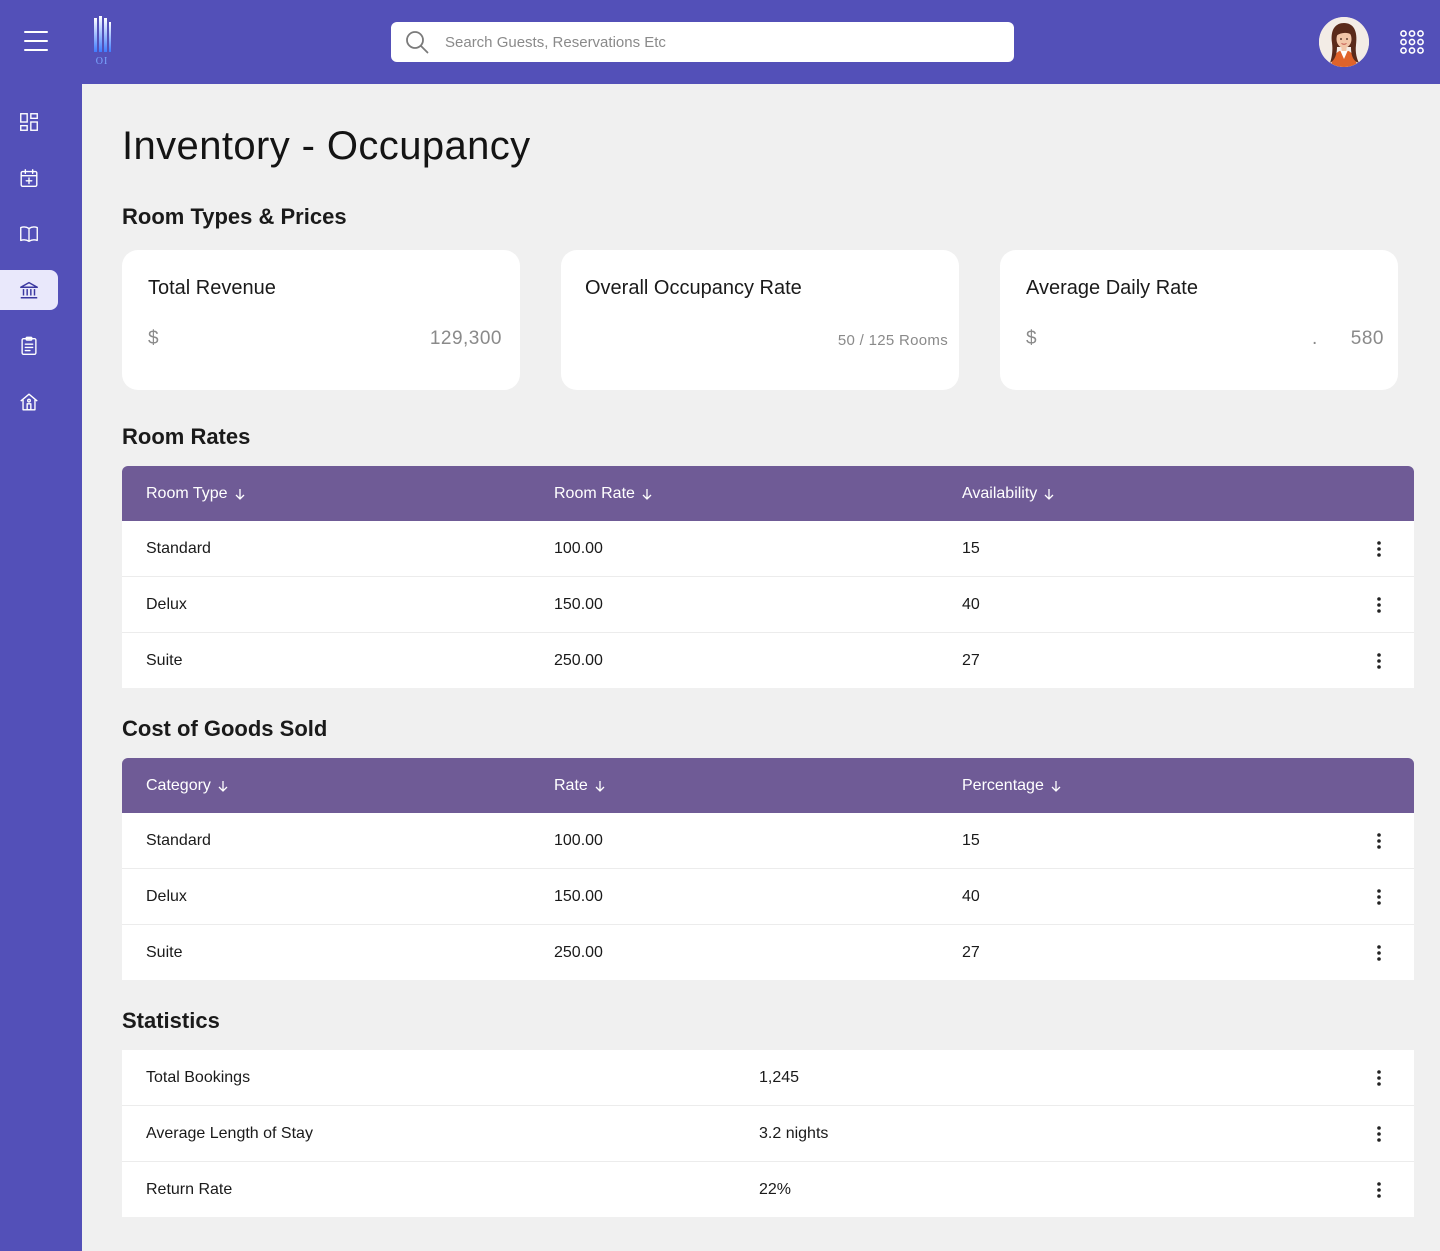 Image resolution: width=1440 pixels, height=1251 pixels. Describe the element at coordinates (794, 1133) in the screenshot. I see `stat-value: 3.2 nights` at that location.